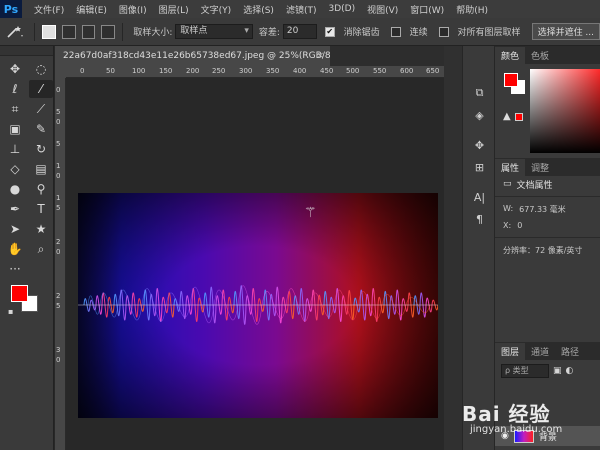 Image resolution: width=600 pixels, height=450 pixels. Describe the element at coordinates (407, 71) in the screenshot. I see `ruler-tick-label: 600` at that location.